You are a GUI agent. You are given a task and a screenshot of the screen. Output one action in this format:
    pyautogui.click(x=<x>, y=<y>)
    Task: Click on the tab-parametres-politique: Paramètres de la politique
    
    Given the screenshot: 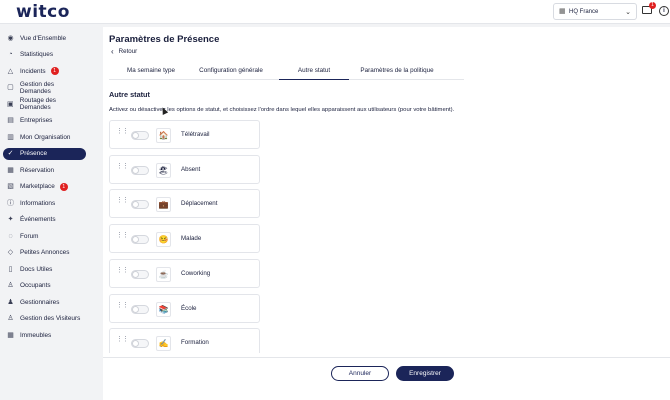 What is the action you would take?
    pyautogui.click(x=397, y=73)
    